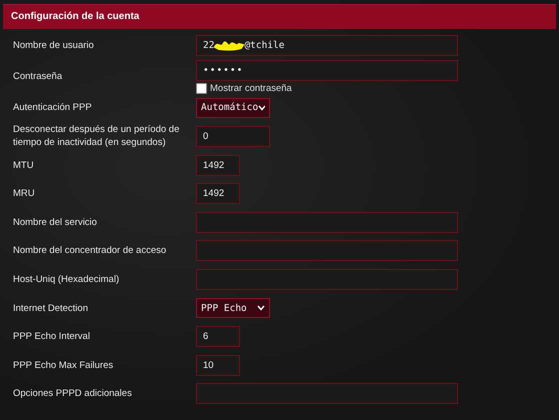 This screenshot has width=559, height=420. I want to click on input-field: 10, so click(218, 365).